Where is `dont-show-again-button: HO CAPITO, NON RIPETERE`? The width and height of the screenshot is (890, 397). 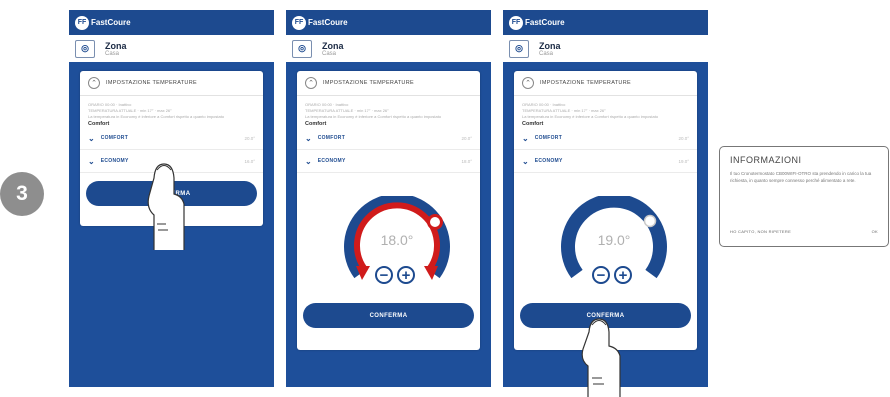 dont-show-again-button: HO CAPITO, NON RIPETERE is located at coordinates (760, 231).